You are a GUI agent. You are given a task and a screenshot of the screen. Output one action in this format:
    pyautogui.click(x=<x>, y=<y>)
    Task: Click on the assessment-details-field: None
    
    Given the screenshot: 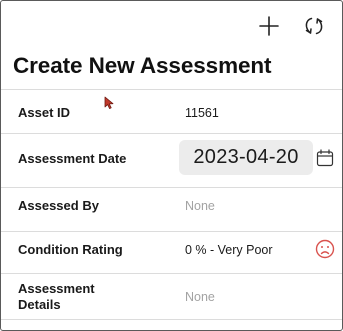 What is the action you would take?
    pyautogui.click(x=200, y=297)
    